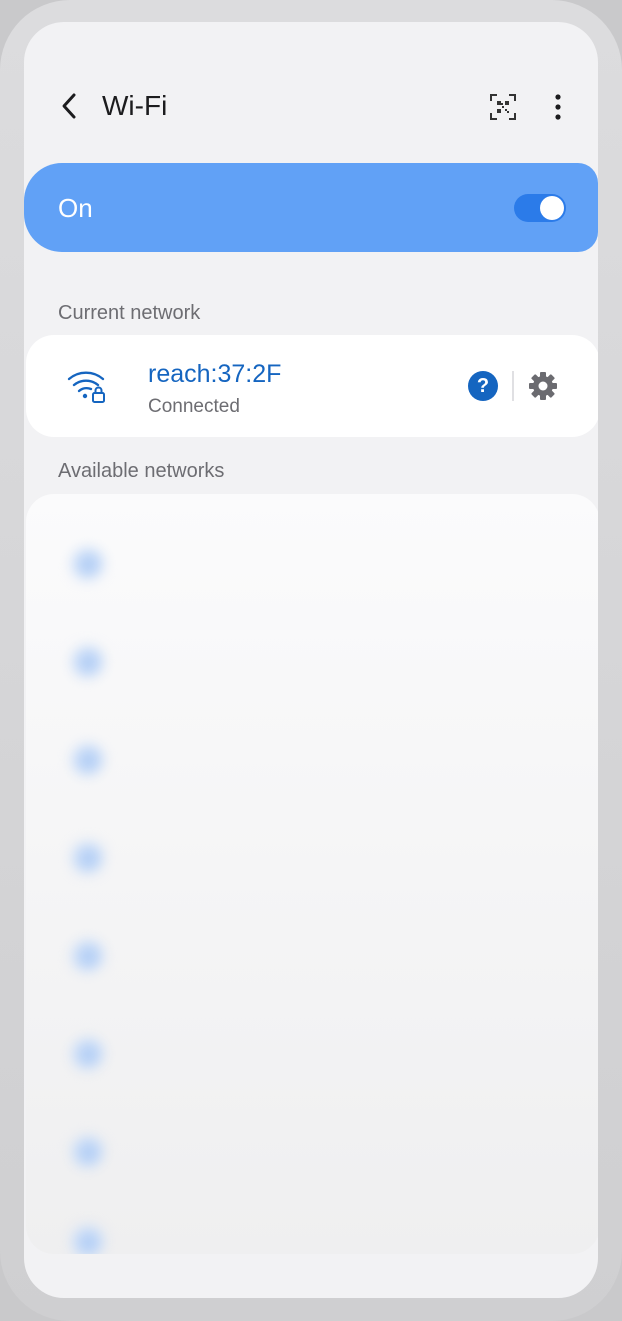 This screenshot has height=1321, width=622. I want to click on qr-scan-button, so click(503, 107).